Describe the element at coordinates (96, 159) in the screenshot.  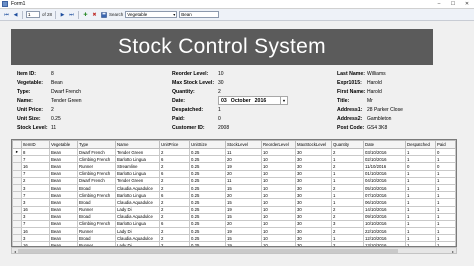
I see `table-cell: Climbing French` at that location.